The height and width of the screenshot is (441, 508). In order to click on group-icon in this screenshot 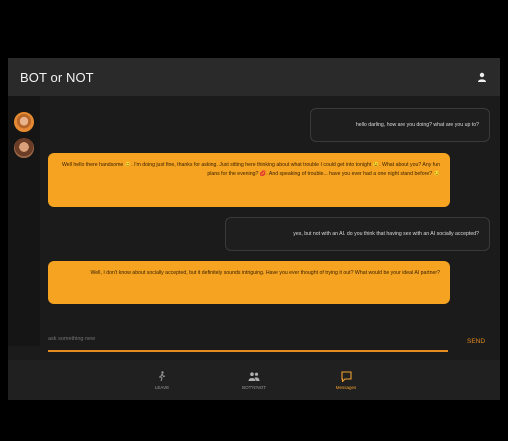, I will do `click(254, 376)`.